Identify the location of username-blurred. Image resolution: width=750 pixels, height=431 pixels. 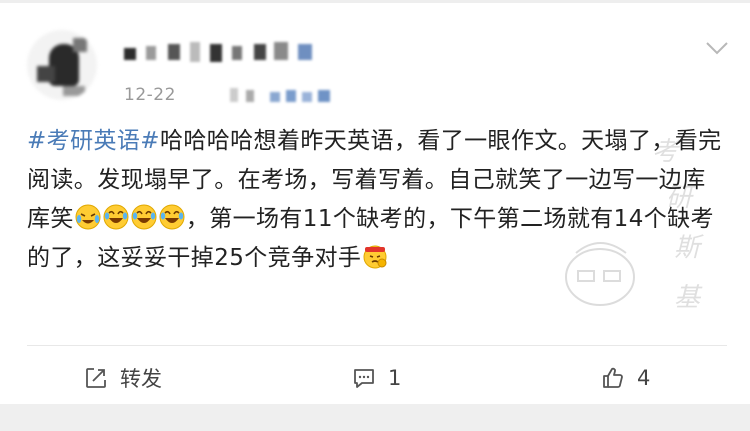
(222, 53).